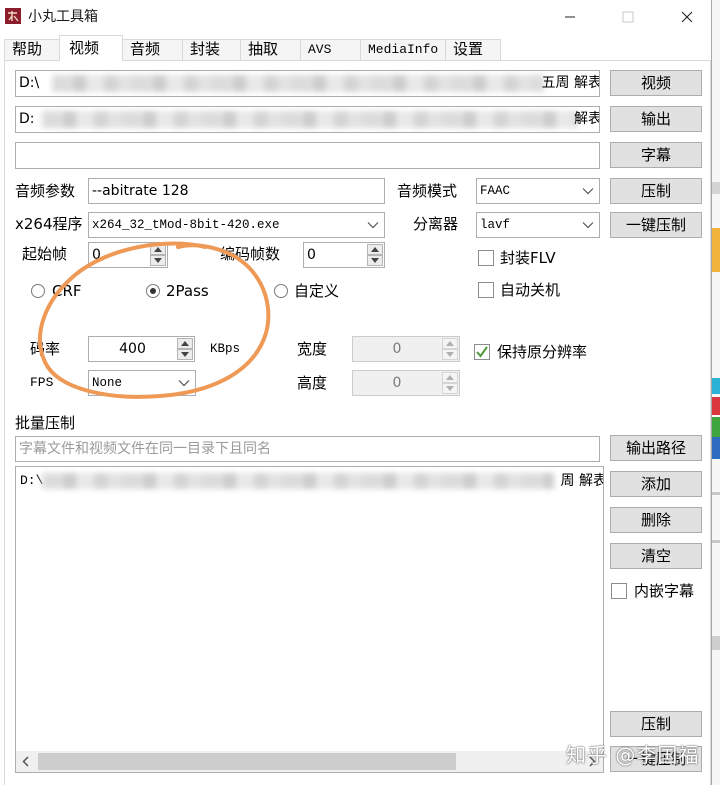  I want to click on audio-params-value: --abitrate 128, so click(140, 191).